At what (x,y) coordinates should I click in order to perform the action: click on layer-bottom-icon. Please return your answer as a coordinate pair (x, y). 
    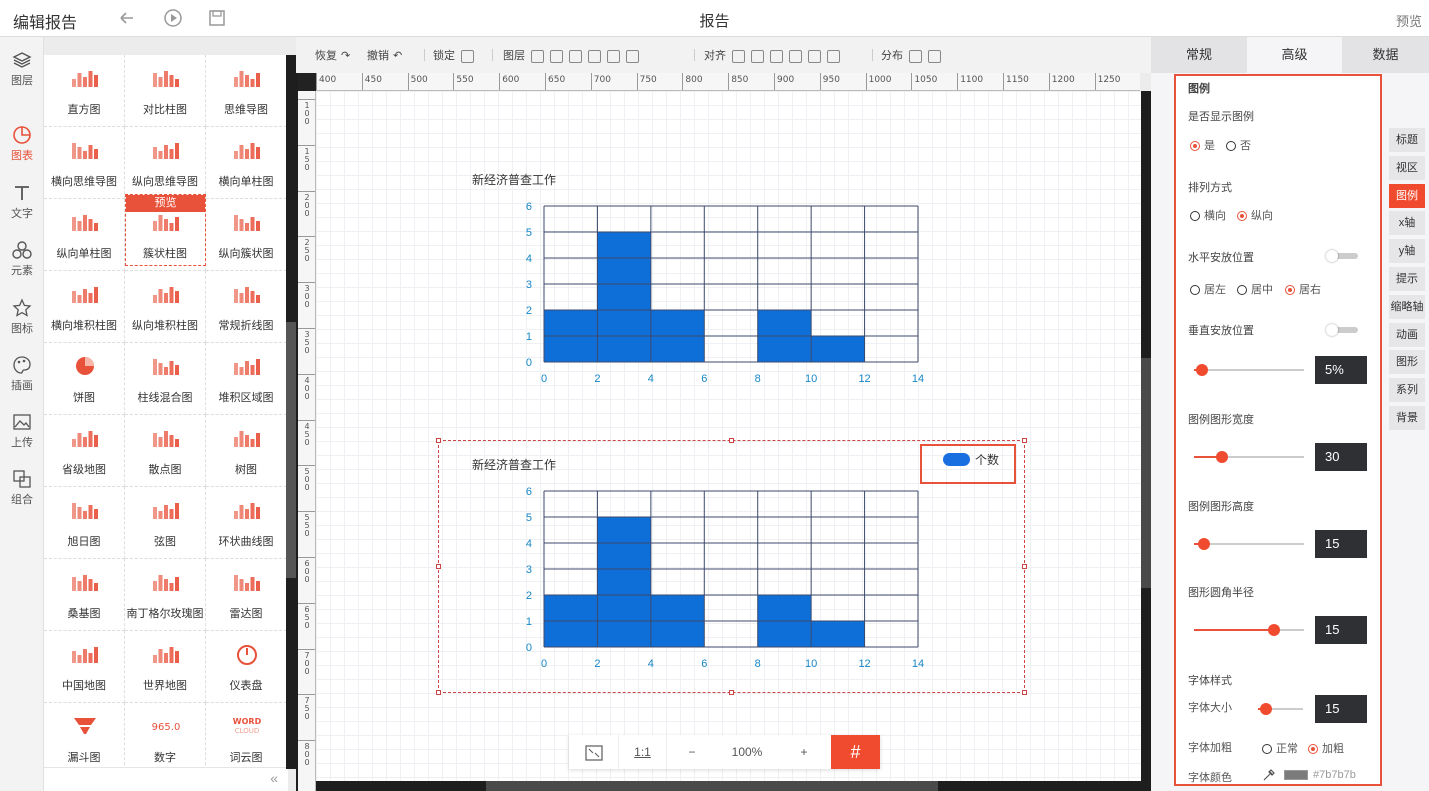
    Looking at the image, I should click on (594, 56).